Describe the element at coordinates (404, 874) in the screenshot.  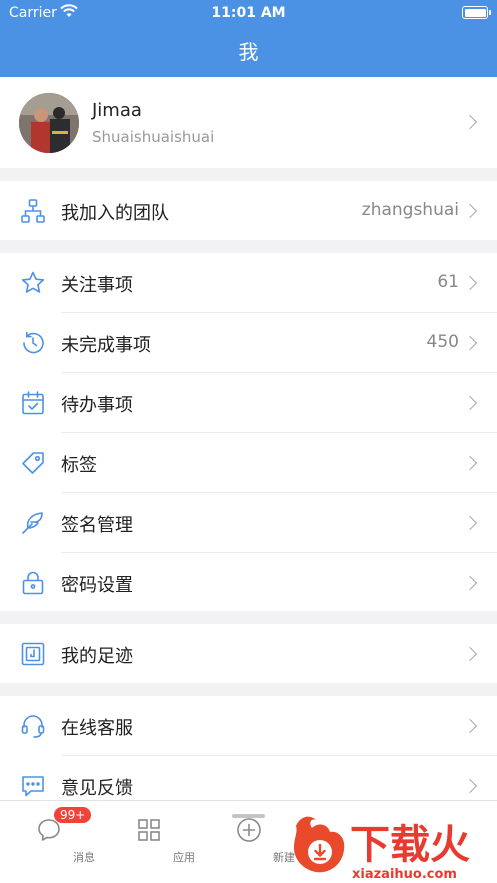
I see `watermark-en: xiazaihuo.com` at that location.